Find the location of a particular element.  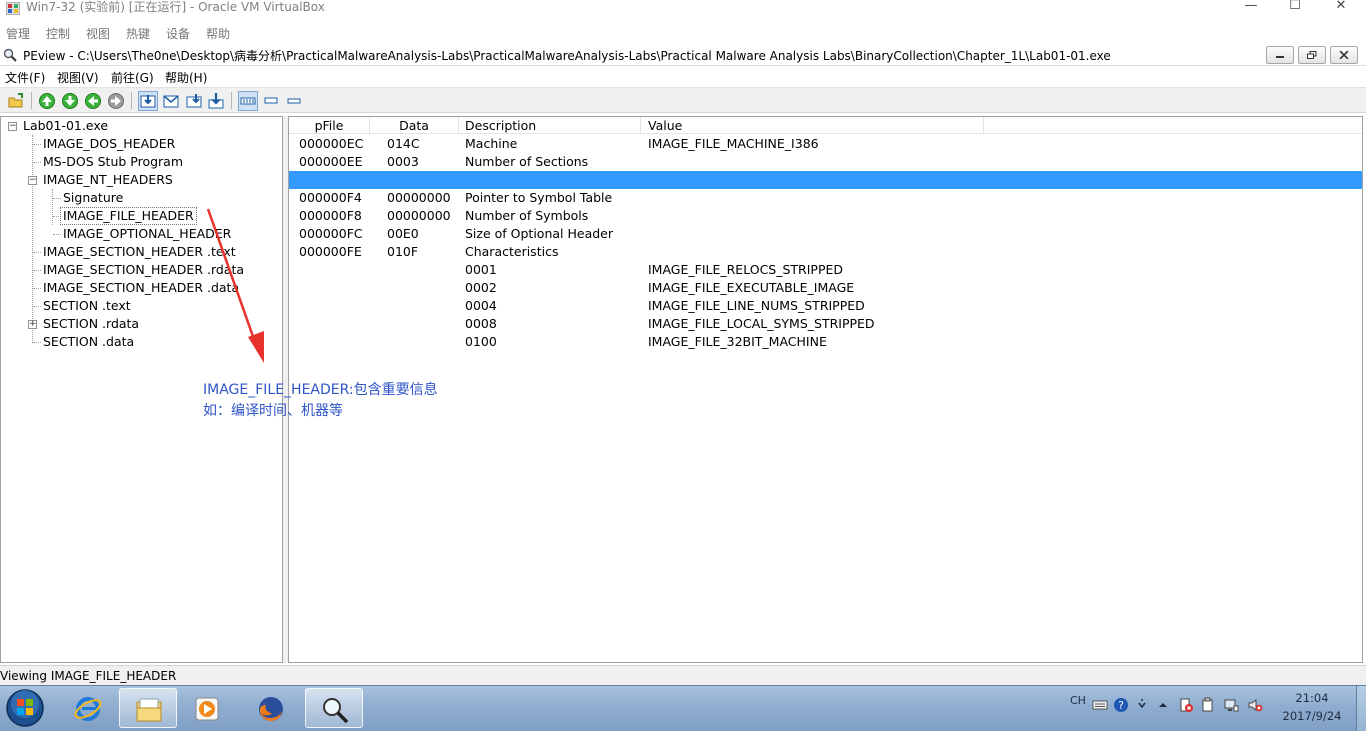

row-icon is located at coordinates (271, 100).